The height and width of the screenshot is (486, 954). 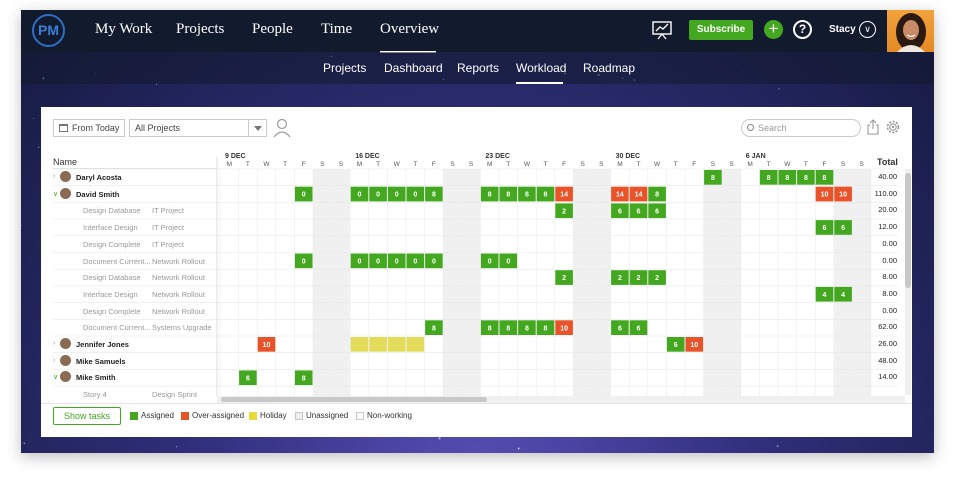 I want to click on subtab-active-indicator, so click(x=539, y=83).